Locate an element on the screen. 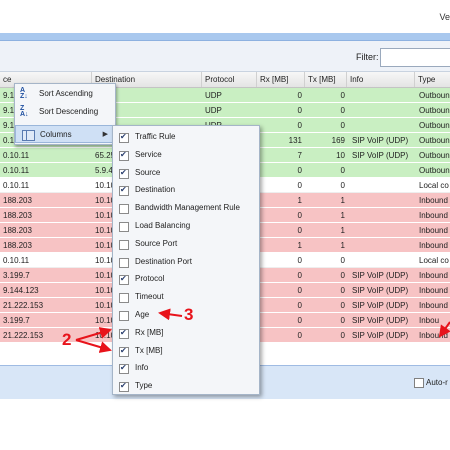  arrow-to-type is located at coordinates (444, 329).